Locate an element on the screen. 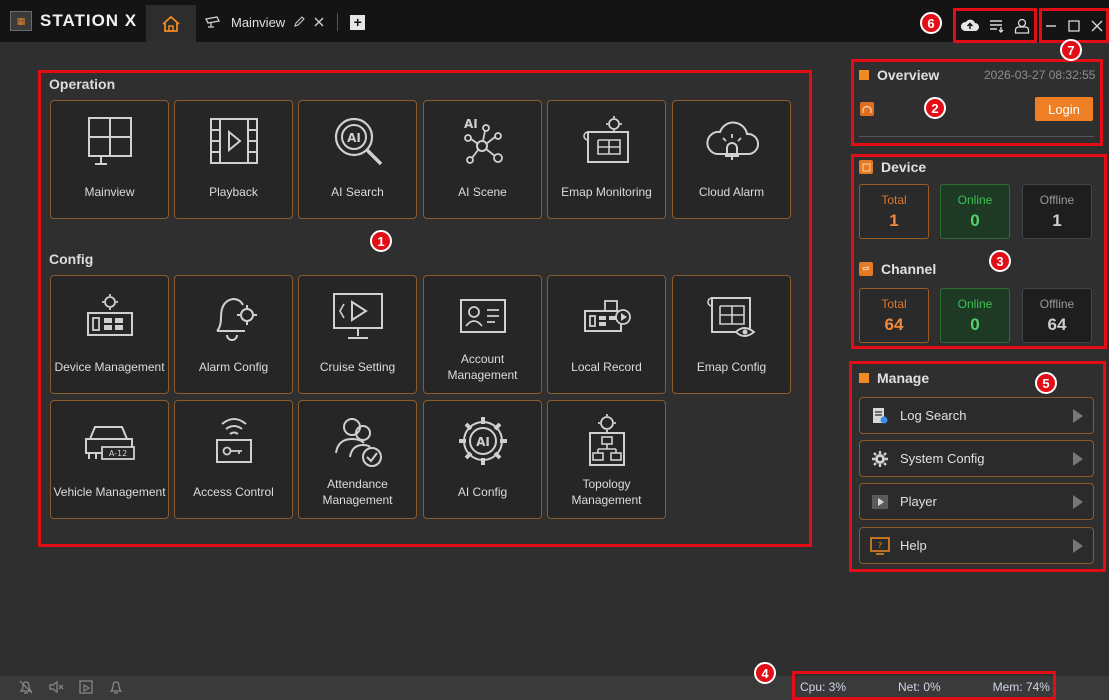 This screenshot has width=1109, height=700. home-tab is located at coordinates (171, 23).